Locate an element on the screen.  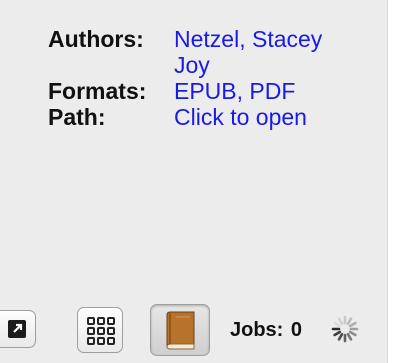
formats-value: EPUB, PDF is located at coordinates (234, 91).